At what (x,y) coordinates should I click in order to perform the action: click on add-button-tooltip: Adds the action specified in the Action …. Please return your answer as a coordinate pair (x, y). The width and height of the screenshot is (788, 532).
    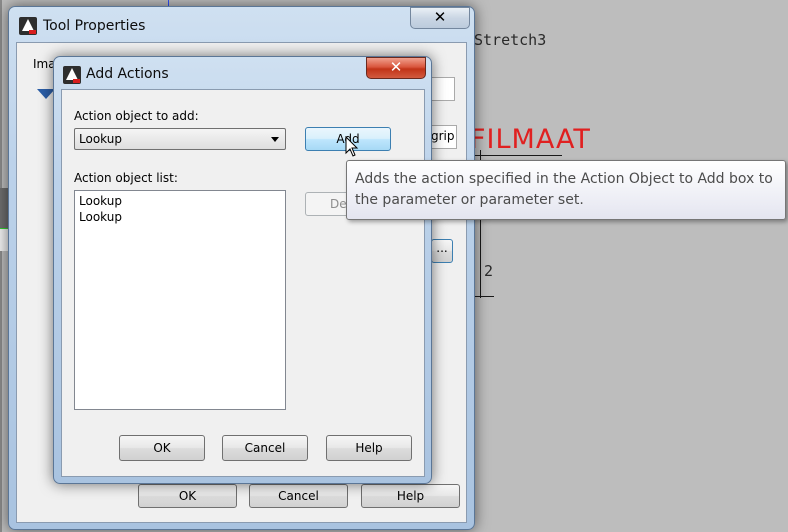
    Looking at the image, I should click on (566, 190).